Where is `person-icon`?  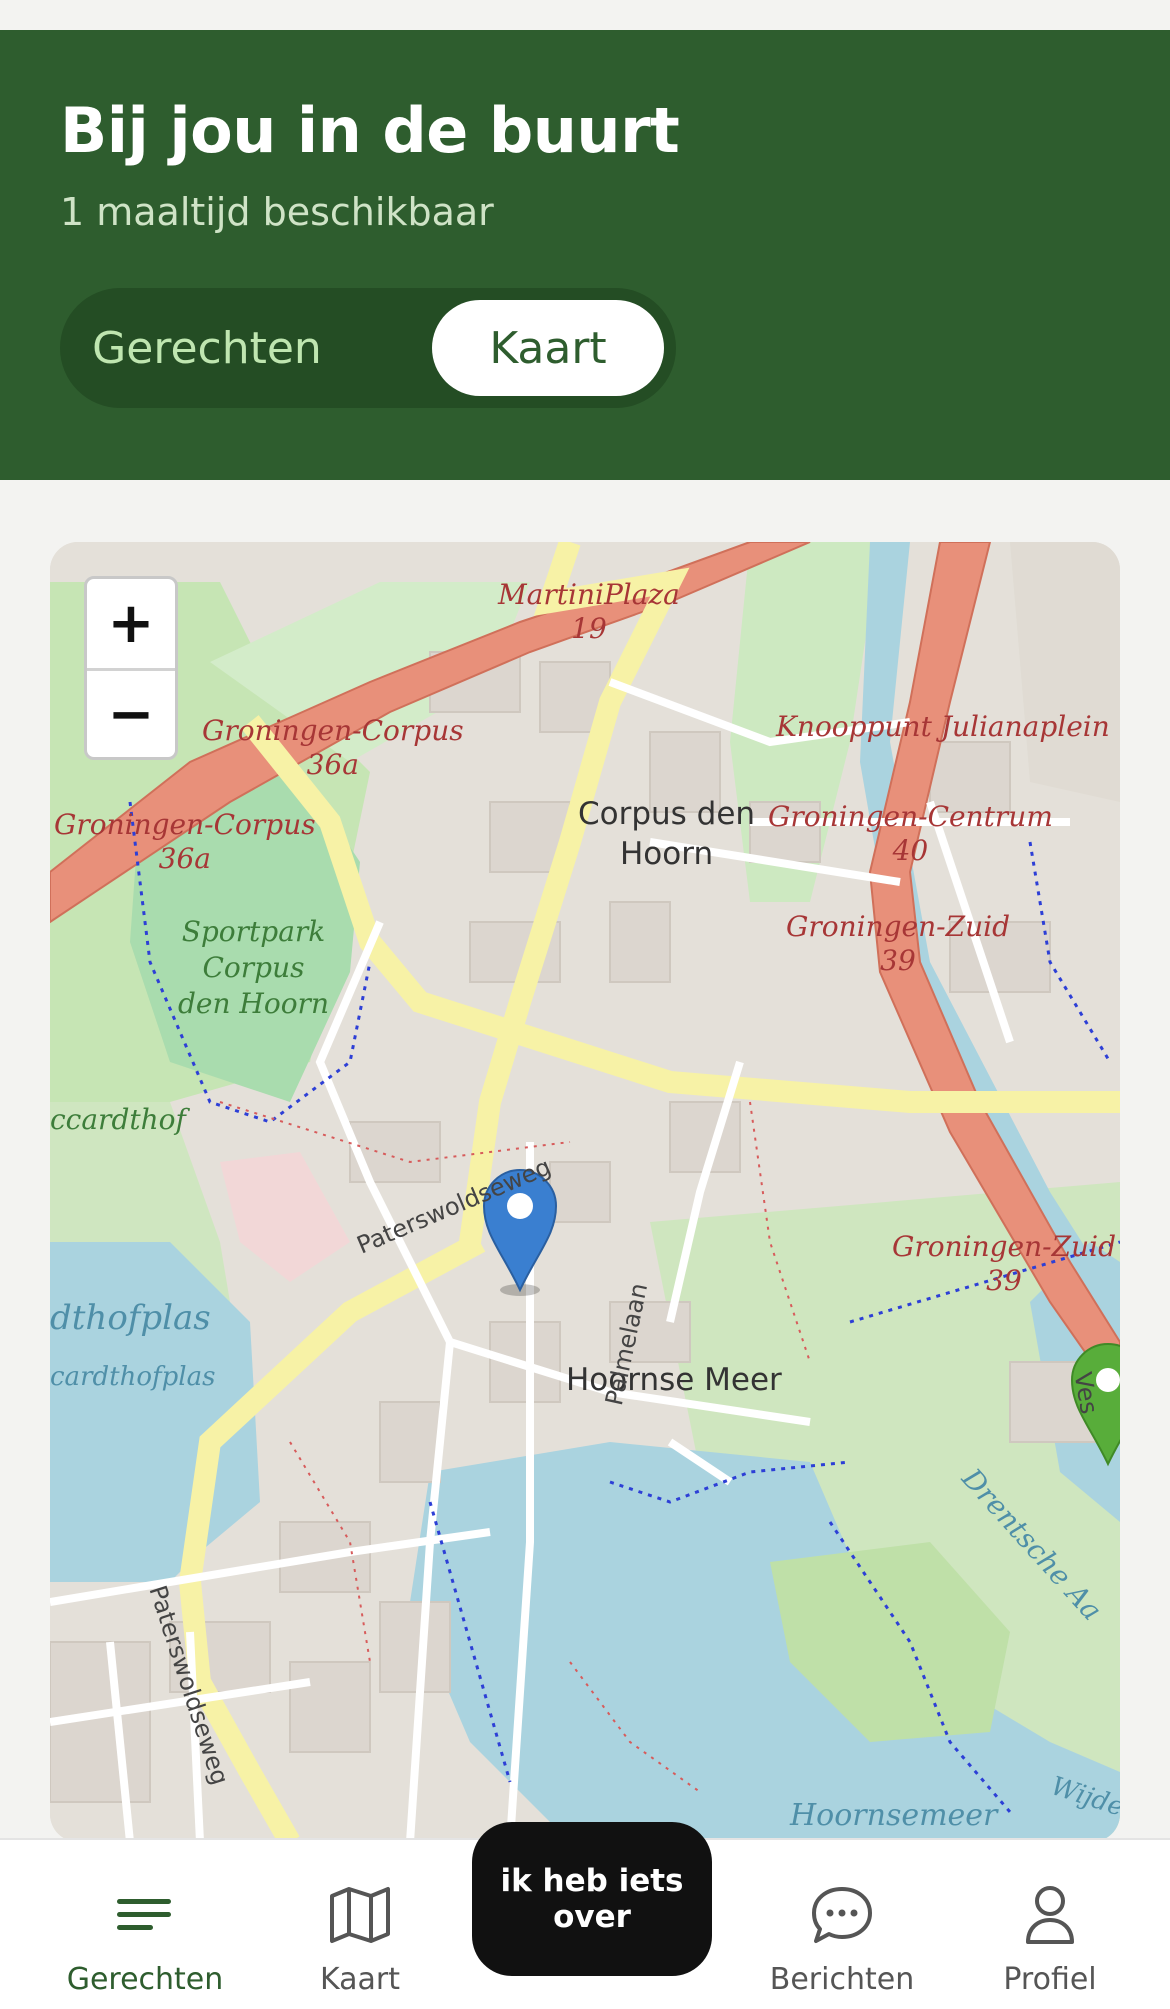
person-icon is located at coordinates (1050, 1915).